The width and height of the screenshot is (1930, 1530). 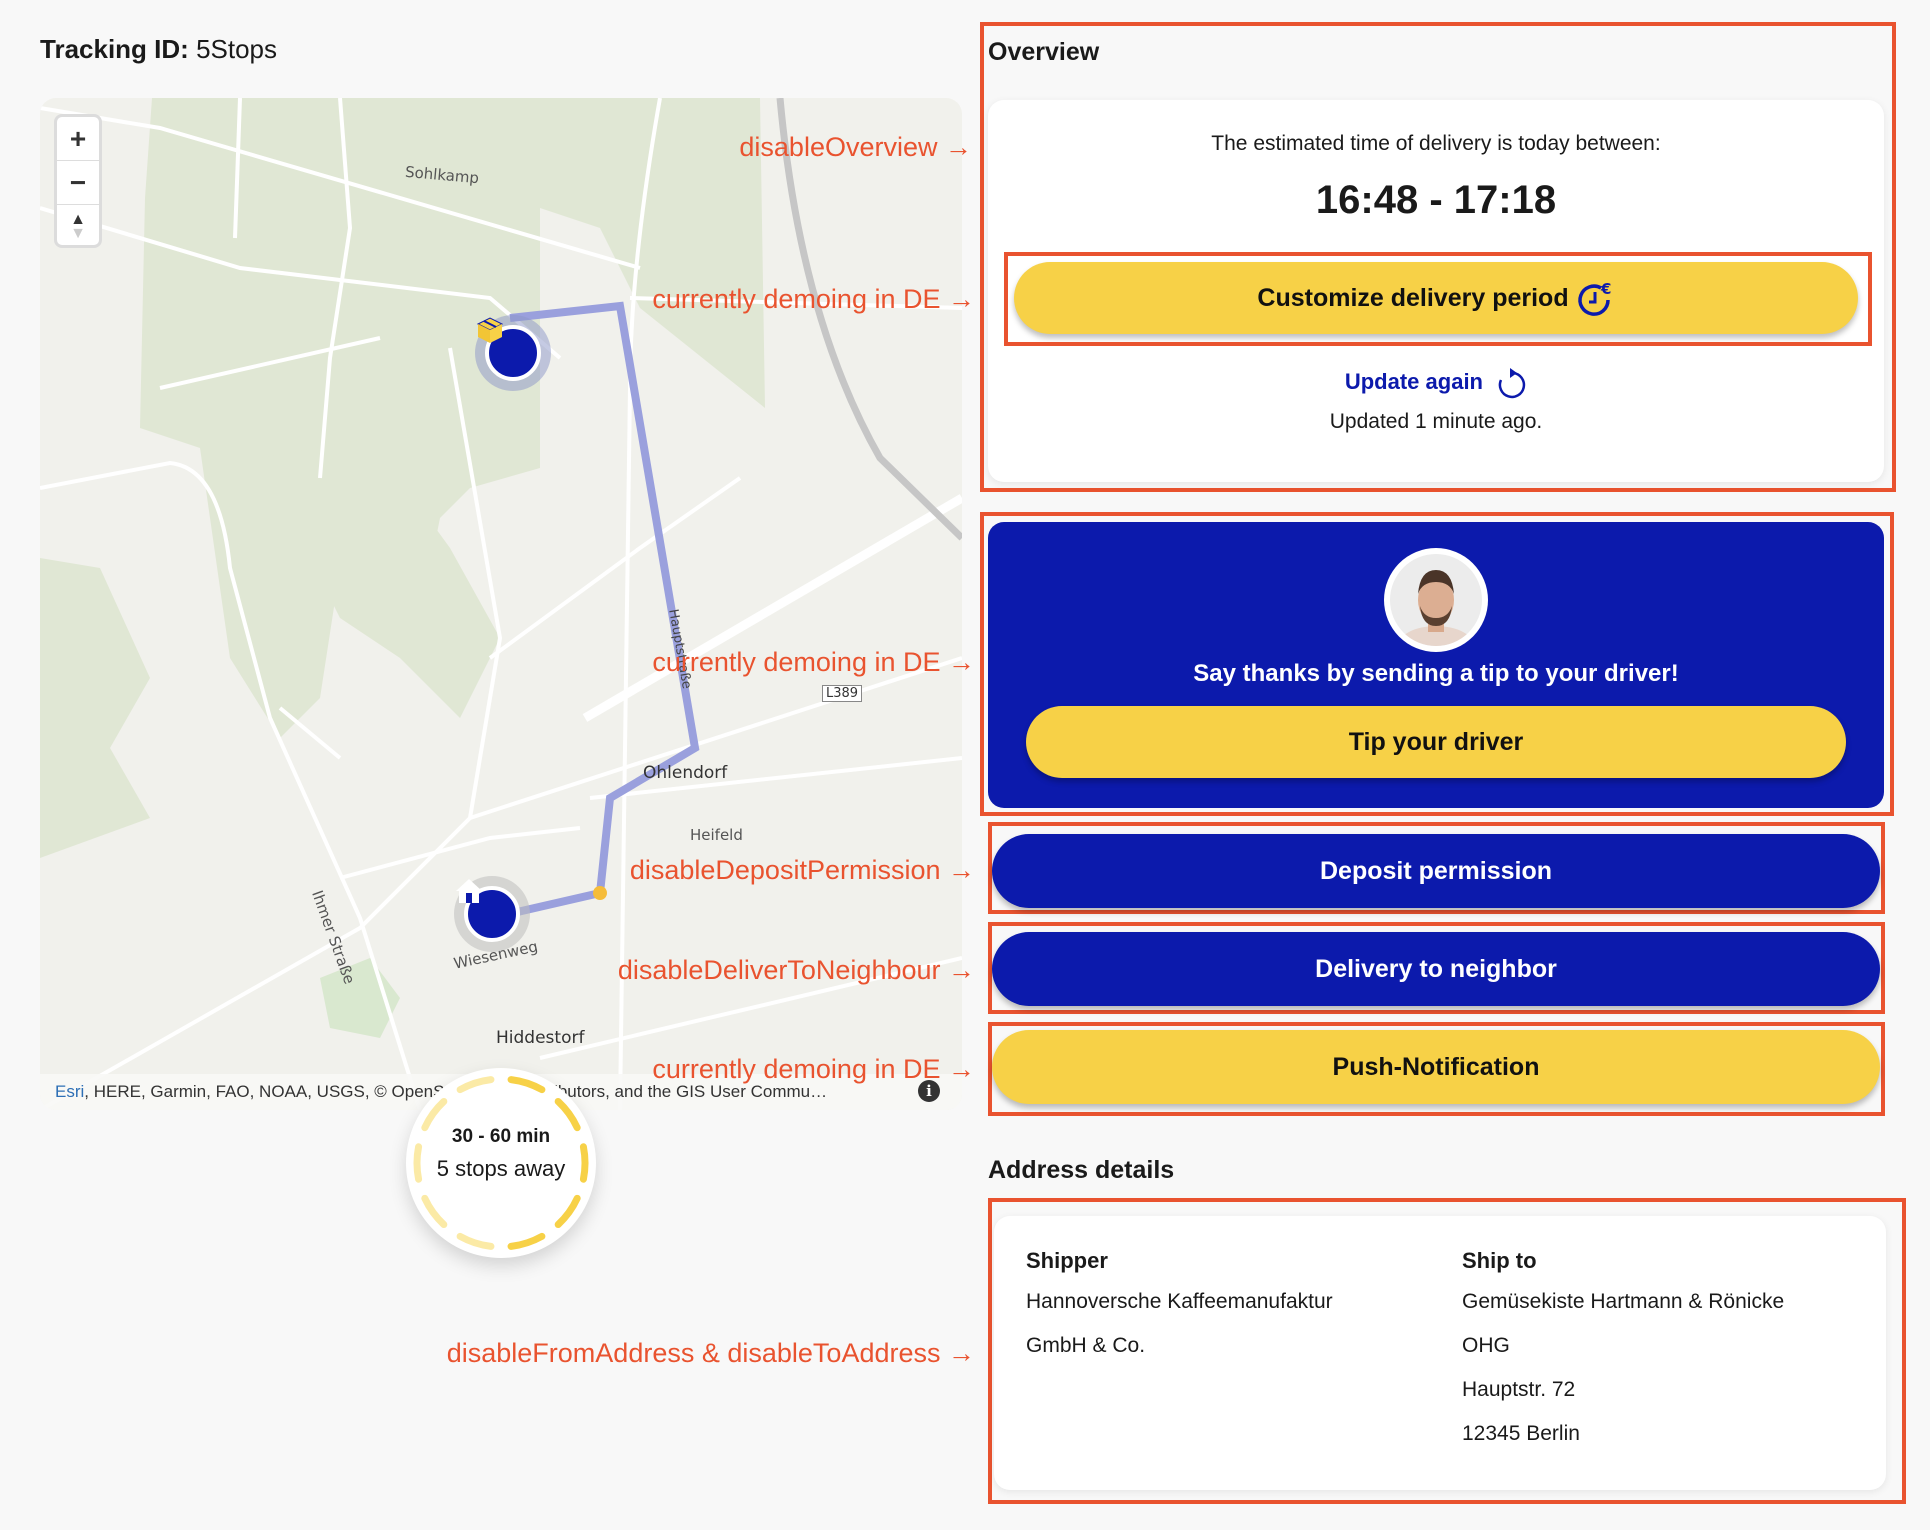 I want to click on highway, so click(x=869, y=319).